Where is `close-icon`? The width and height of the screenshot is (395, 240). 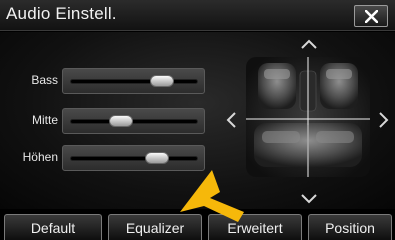 close-icon is located at coordinates (371, 16).